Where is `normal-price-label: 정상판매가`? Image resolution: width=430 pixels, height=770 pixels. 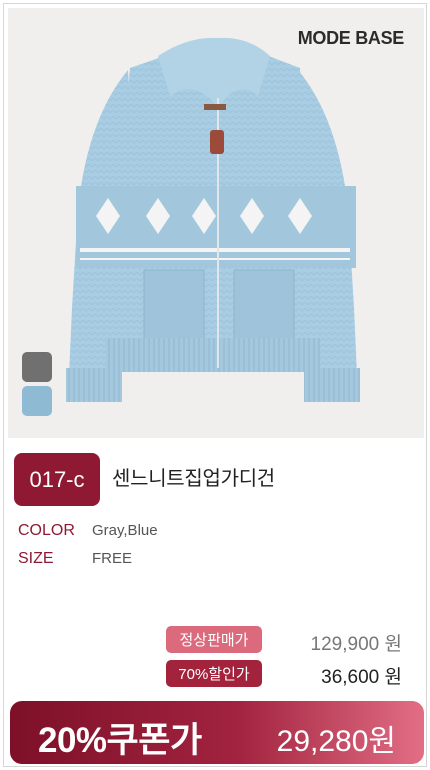
normal-price-label: 정상판매가 is located at coordinates (214, 639).